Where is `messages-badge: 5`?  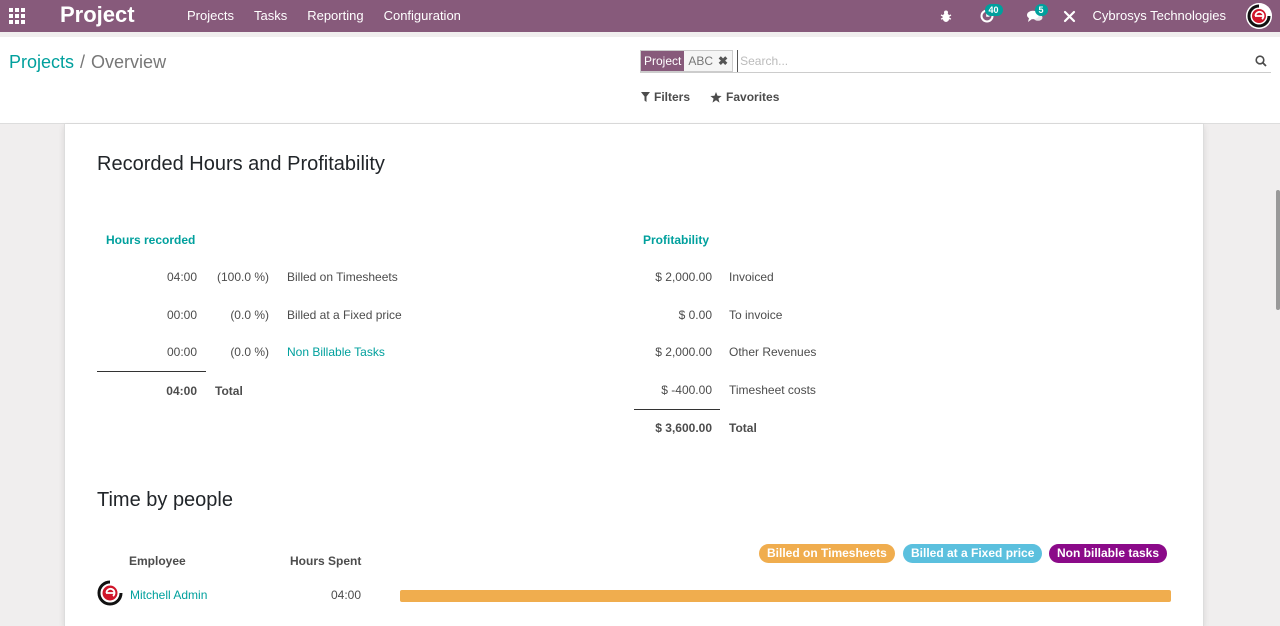 messages-badge: 5 is located at coordinates (1041, 10).